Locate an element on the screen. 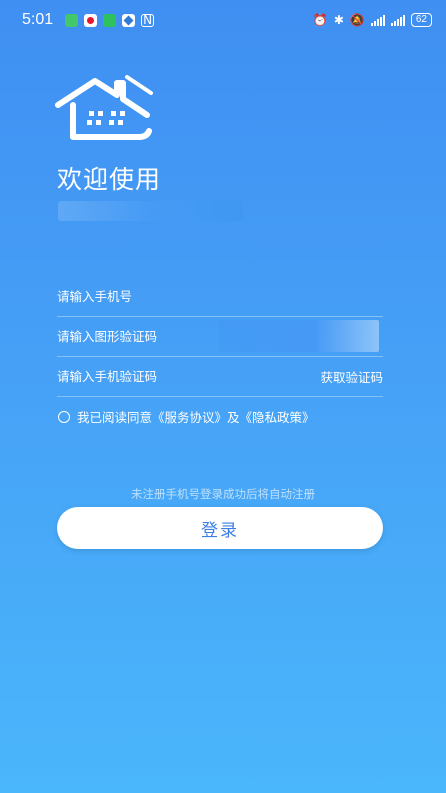 Image resolution: width=446 pixels, height=793 pixels. captcha-image is located at coordinates (299, 336).